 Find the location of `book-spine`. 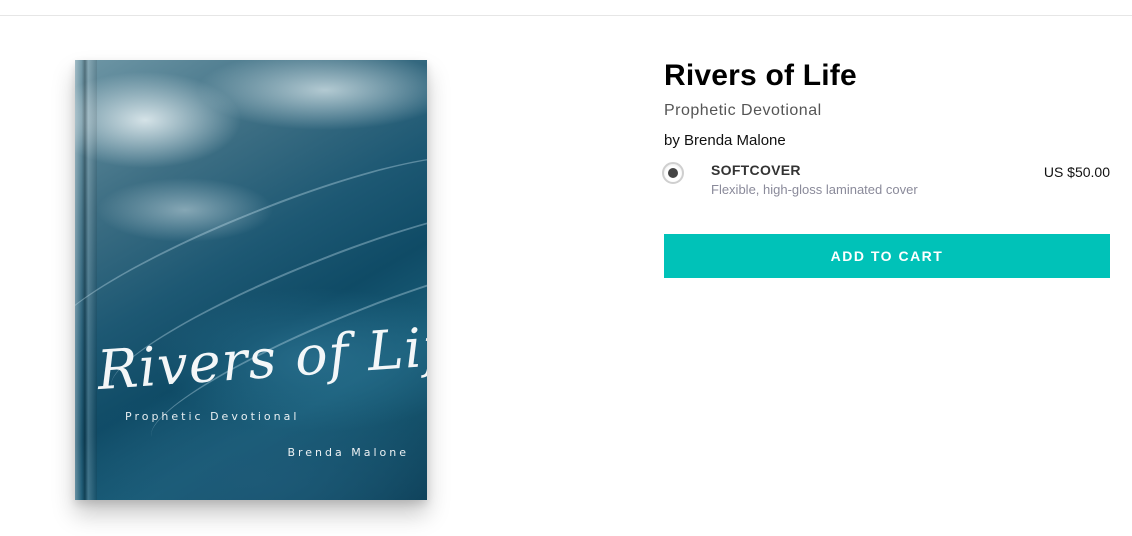

book-spine is located at coordinates (86, 280).